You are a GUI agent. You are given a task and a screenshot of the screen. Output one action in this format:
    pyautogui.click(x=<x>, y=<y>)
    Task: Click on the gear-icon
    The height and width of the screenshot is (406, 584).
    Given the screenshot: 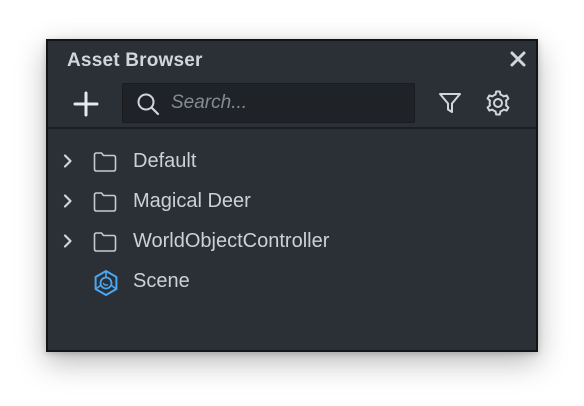 What is the action you would take?
    pyautogui.click(x=498, y=103)
    